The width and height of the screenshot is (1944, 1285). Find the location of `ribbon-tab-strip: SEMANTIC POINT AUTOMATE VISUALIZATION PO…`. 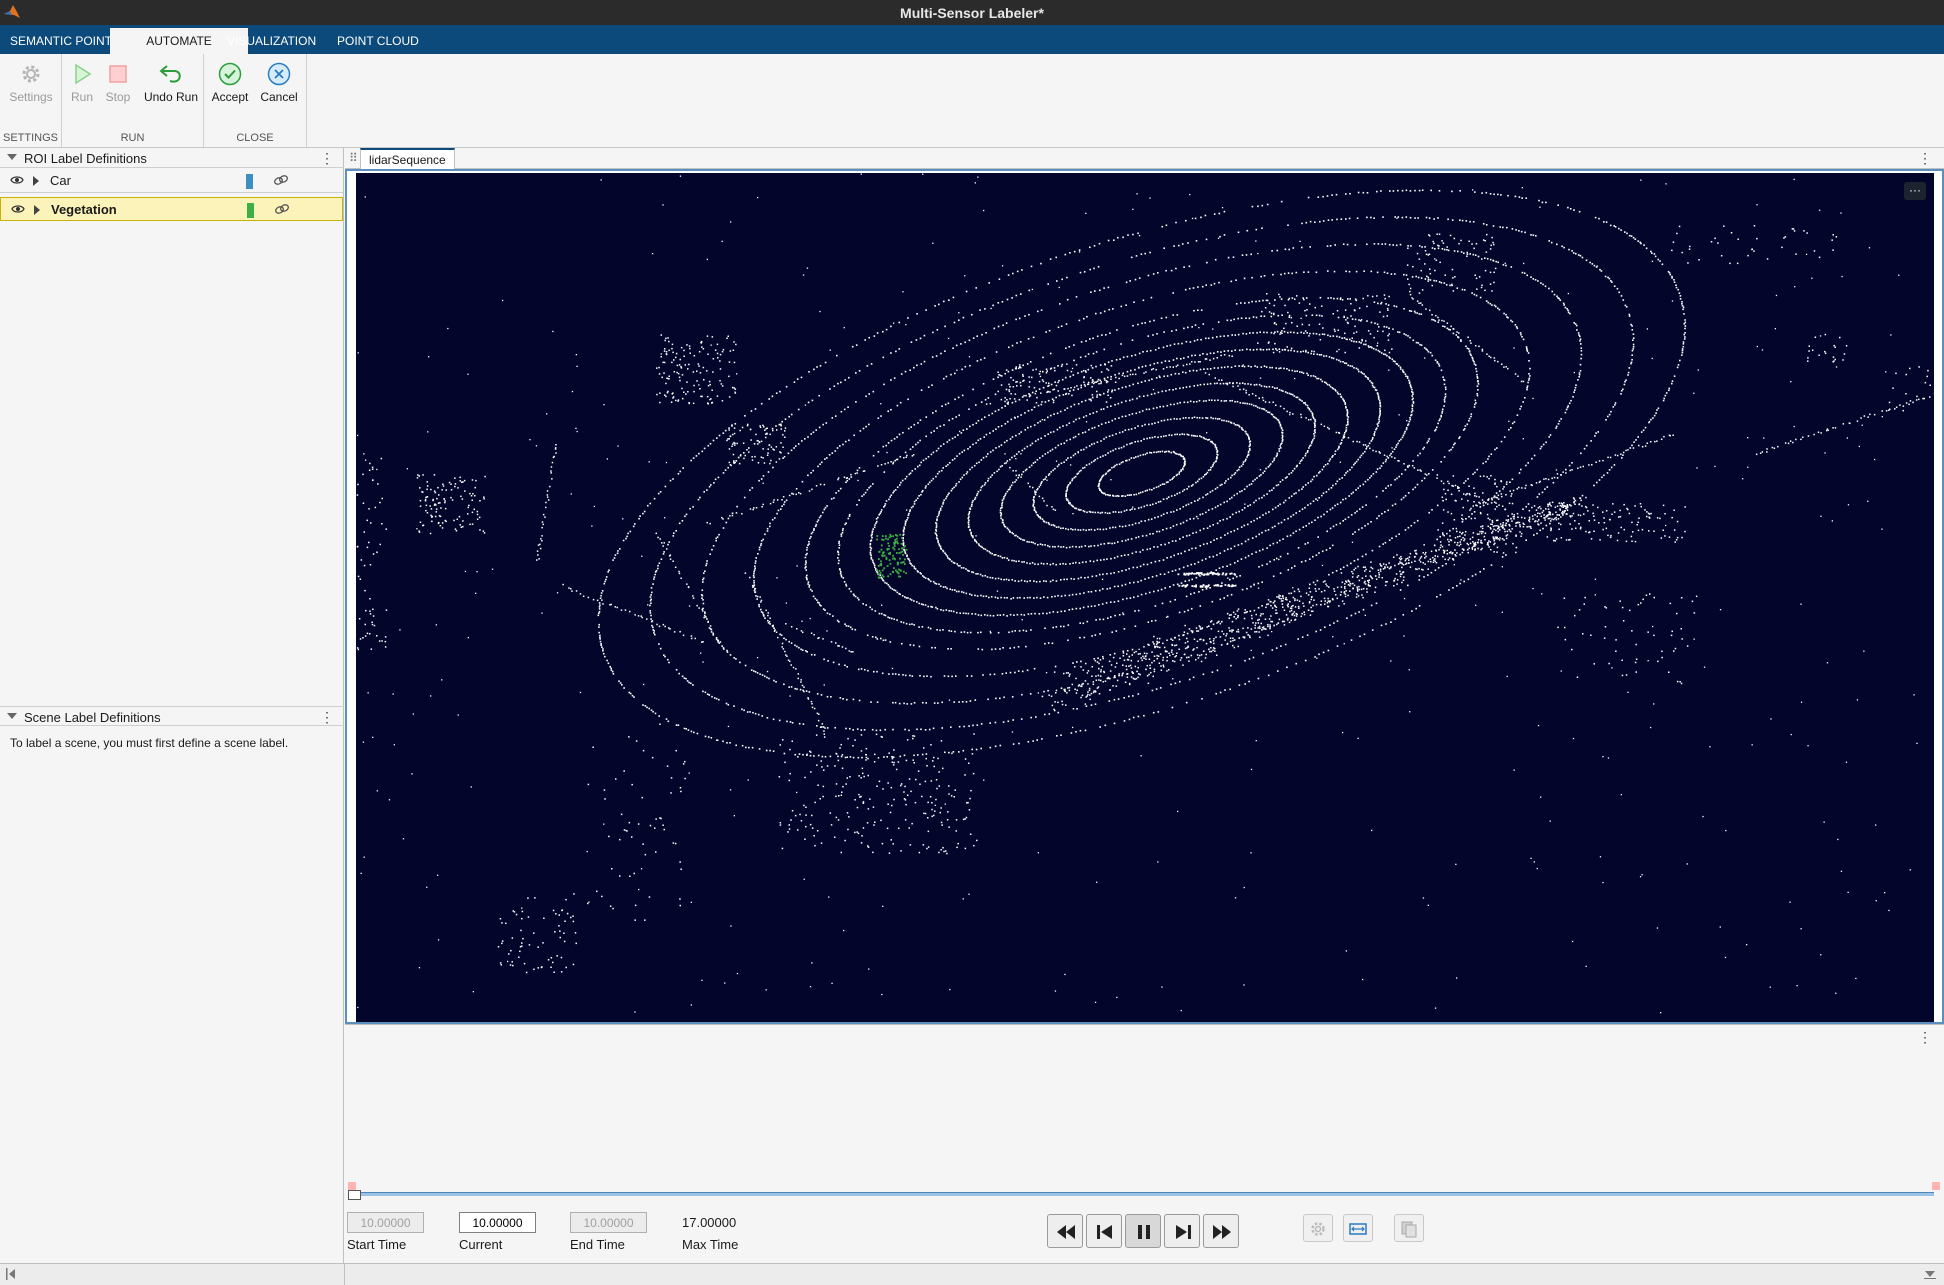

ribbon-tab-strip: SEMANTIC POINT AUTOMATE VISUALIZATION PO… is located at coordinates (972, 39).